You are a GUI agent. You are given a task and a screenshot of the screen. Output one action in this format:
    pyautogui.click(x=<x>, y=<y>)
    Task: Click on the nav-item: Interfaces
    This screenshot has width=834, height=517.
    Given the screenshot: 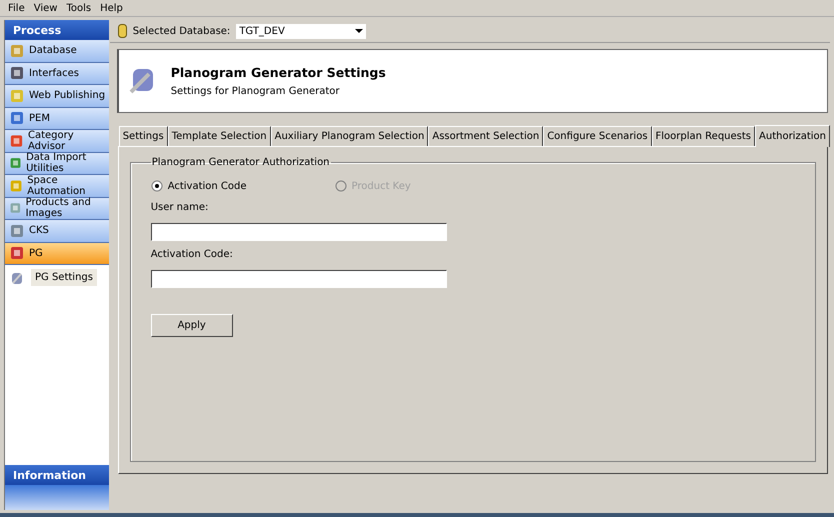 What is the action you would take?
    pyautogui.click(x=57, y=73)
    